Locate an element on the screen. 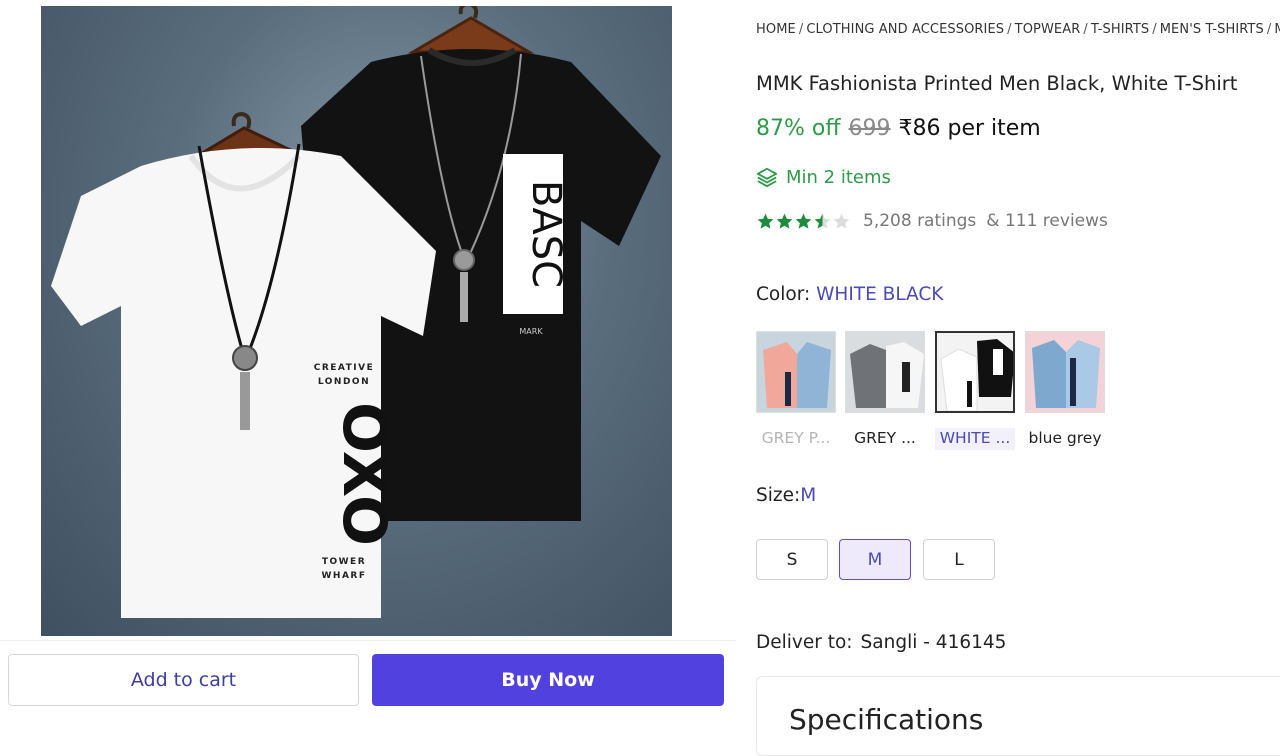 The image size is (1280, 756). discount-percent: 87% off is located at coordinates (798, 128).